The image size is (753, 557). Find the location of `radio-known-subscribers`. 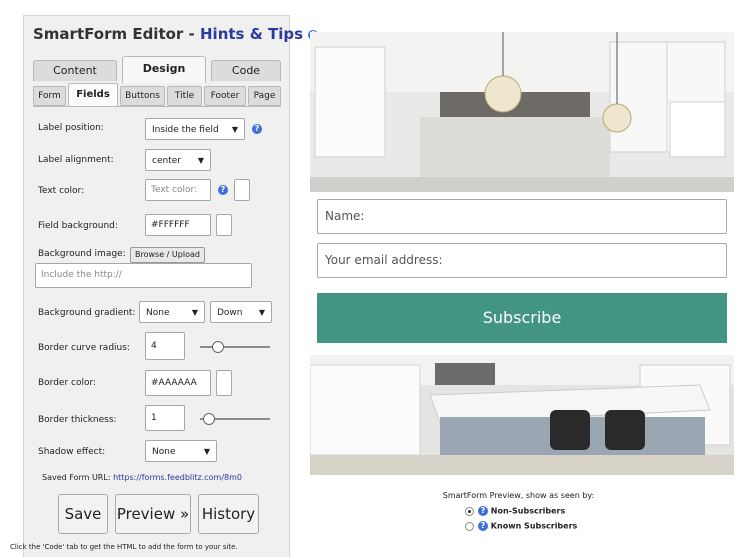

radio-known-subscribers is located at coordinates (469, 526).